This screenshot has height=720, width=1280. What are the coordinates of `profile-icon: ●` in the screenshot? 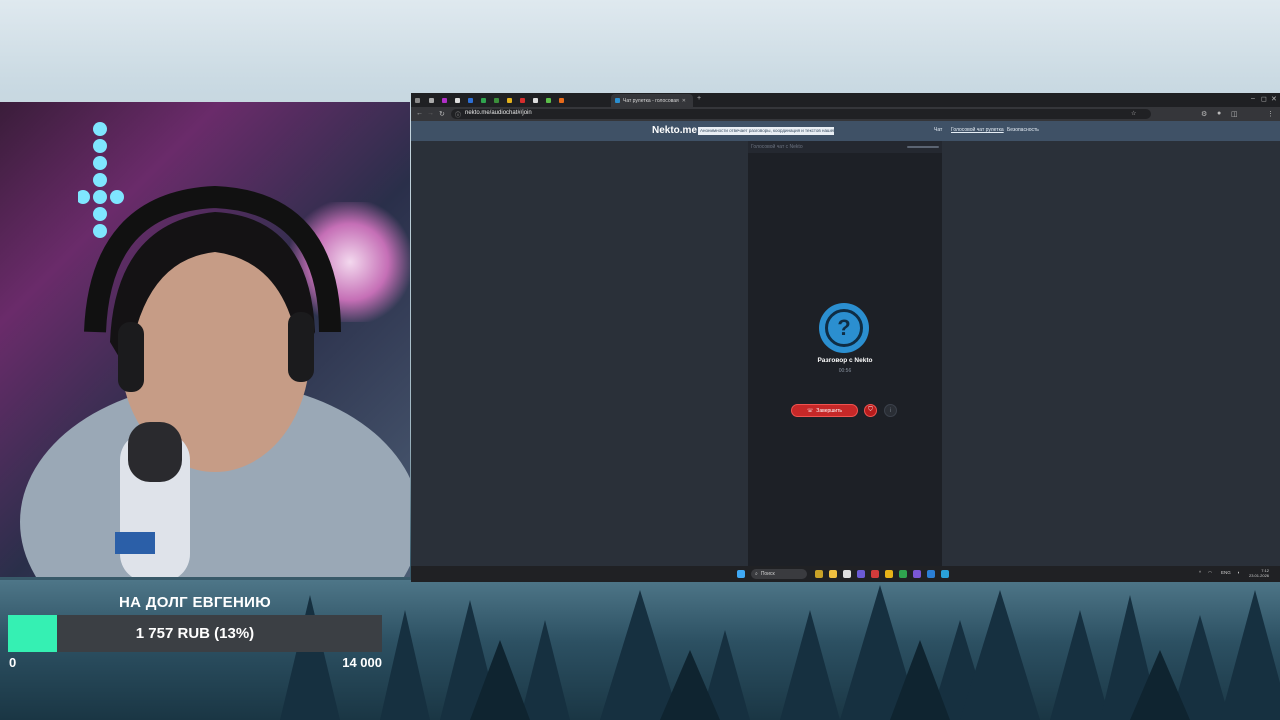 It's located at (1219, 113).